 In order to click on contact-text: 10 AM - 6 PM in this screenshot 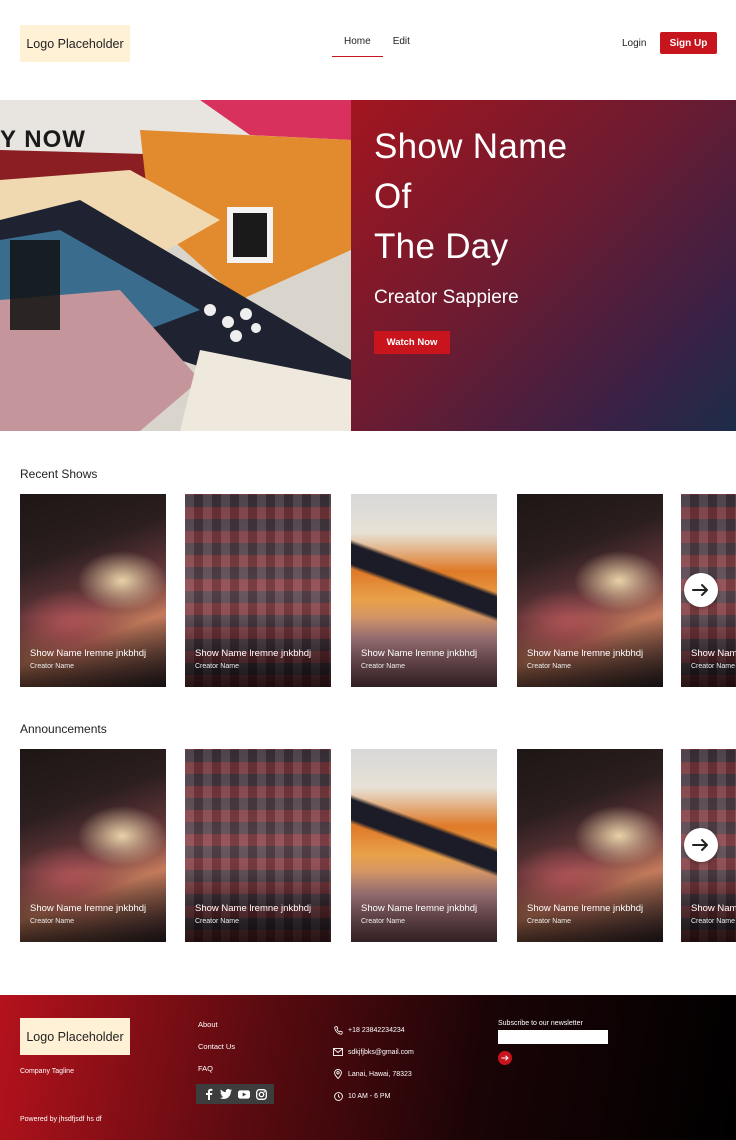, I will do `click(369, 1096)`.